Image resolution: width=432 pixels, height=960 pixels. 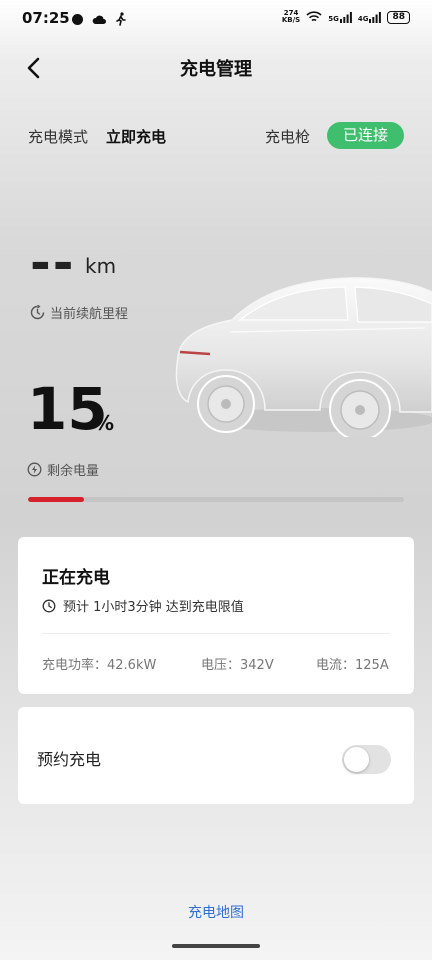 I want to click on toggle-knob, so click(x=356, y=759).